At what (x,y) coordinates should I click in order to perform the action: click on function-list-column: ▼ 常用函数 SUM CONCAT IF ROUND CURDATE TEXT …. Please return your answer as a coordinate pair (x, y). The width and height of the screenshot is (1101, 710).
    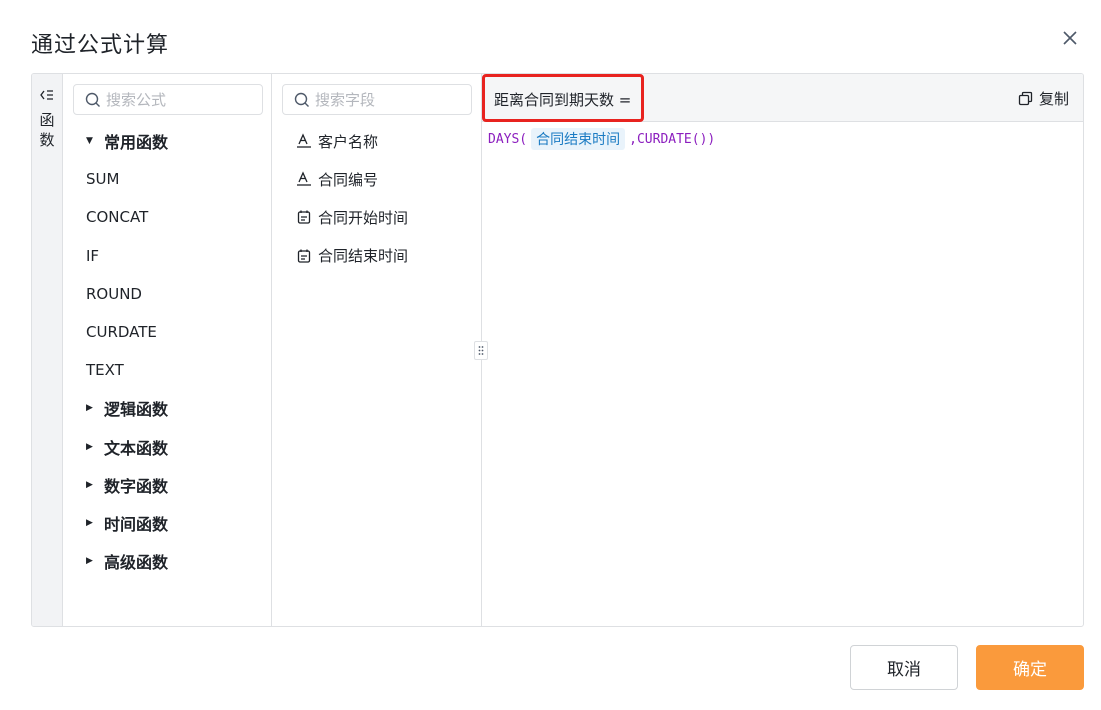
    Looking at the image, I should click on (167, 350).